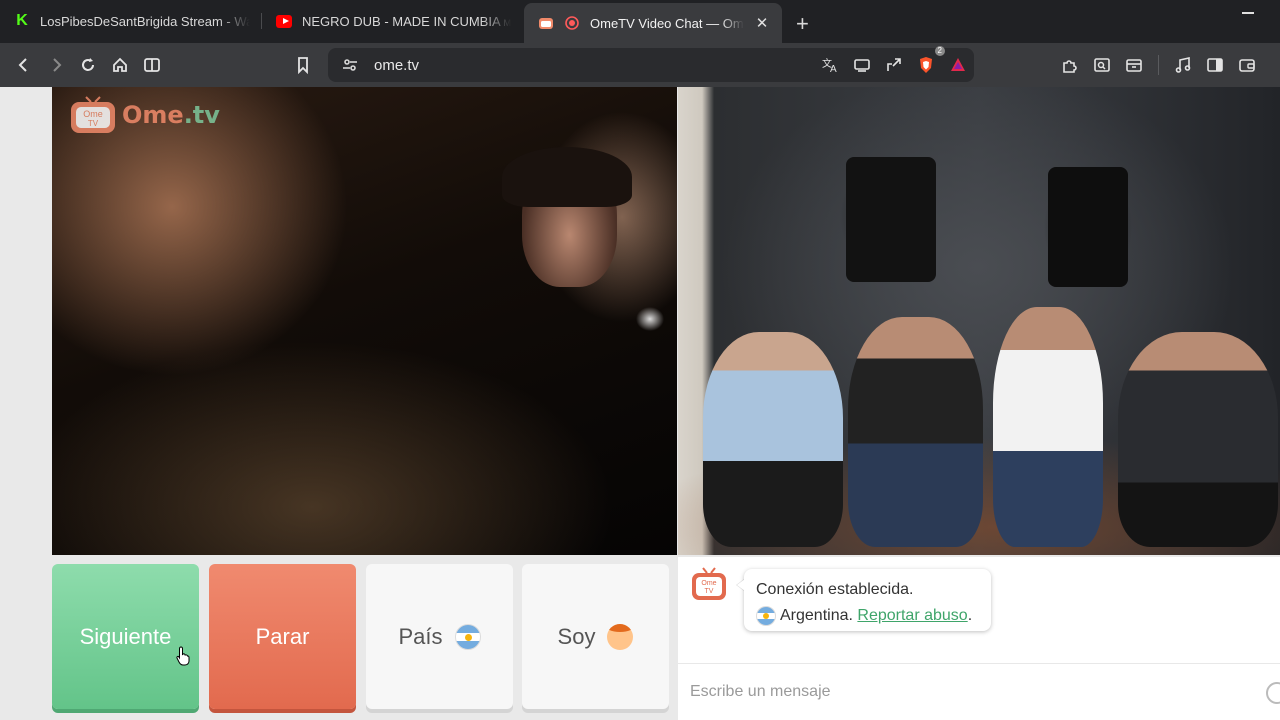 The height and width of the screenshot is (720, 1280). Describe the element at coordinates (152, 65) in the screenshot. I see `sidebar-toggle-button` at that location.